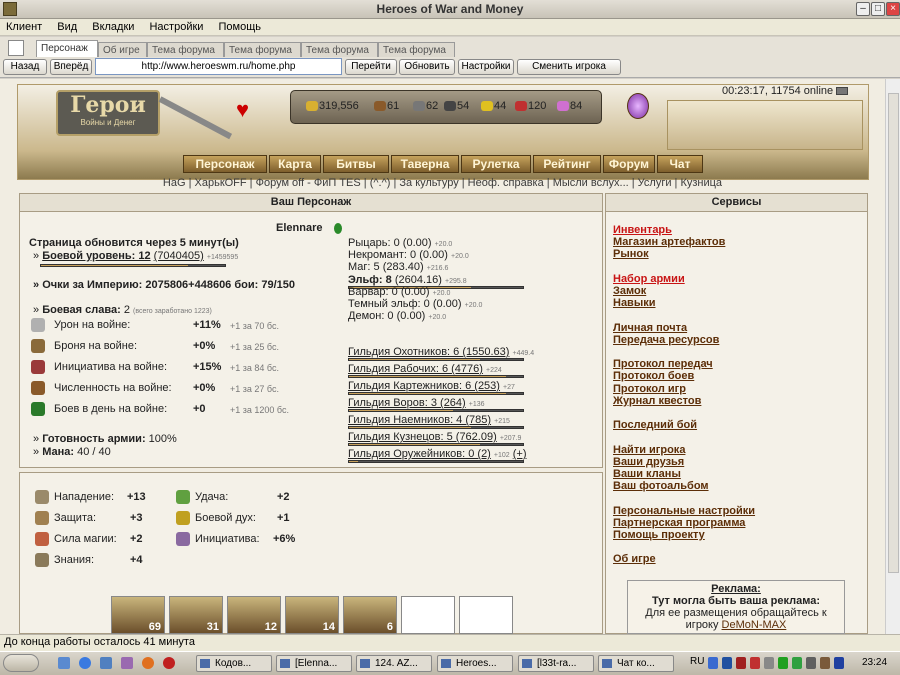  I want to click on guild-label: Гильдия Воров: 3 (264), so click(407, 403).